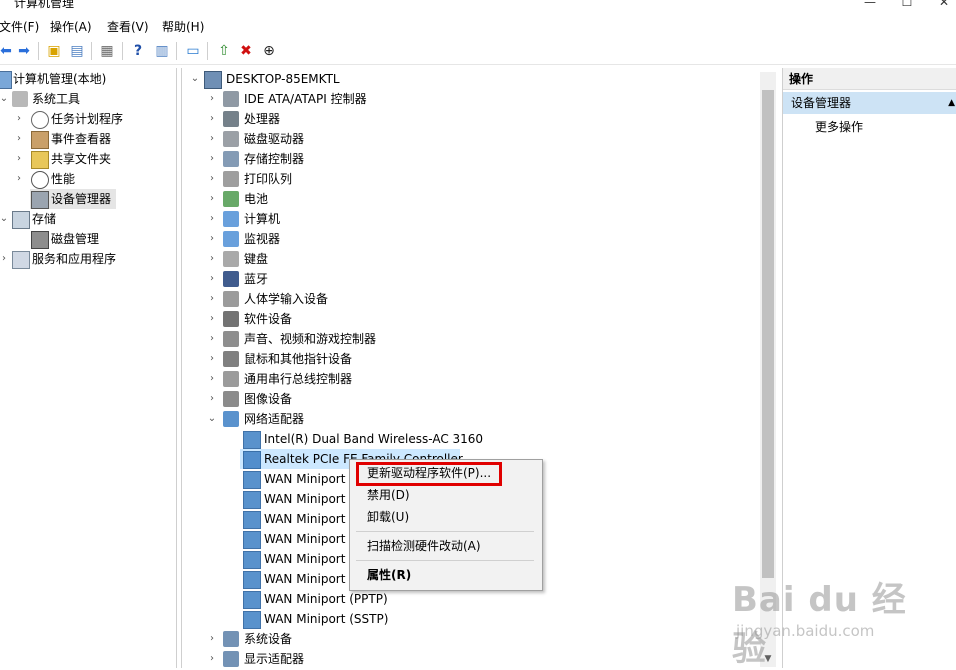 The width and height of the screenshot is (956, 670). What do you see at coordinates (389, 575) in the screenshot?
I see `menu-properties: 属性(R)` at bounding box center [389, 575].